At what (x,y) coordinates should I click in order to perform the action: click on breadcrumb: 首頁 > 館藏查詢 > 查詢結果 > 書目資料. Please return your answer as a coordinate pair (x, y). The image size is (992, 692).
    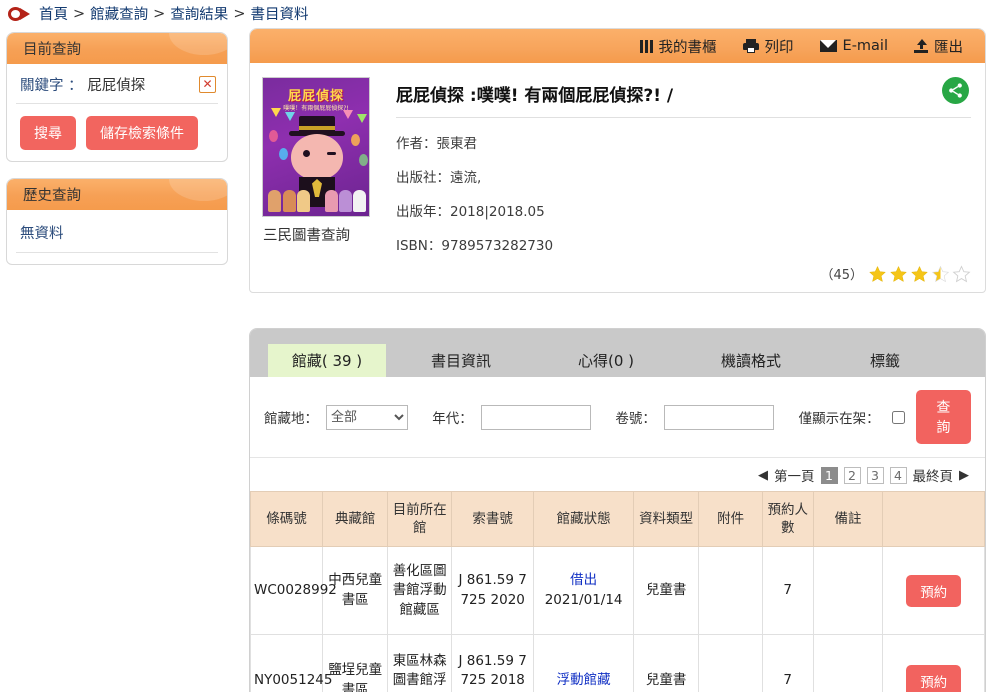
    Looking at the image, I should click on (496, 13).